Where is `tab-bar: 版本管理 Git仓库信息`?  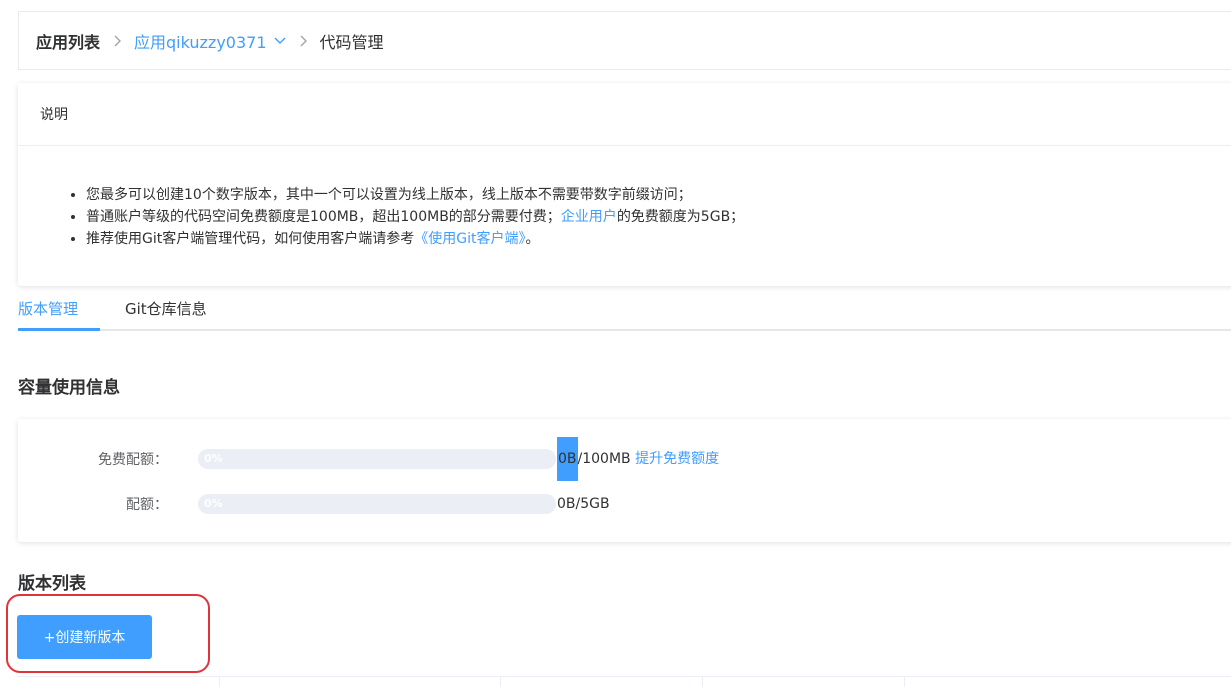 tab-bar: 版本管理 Git仓库信息 is located at coordinates (624, 311).